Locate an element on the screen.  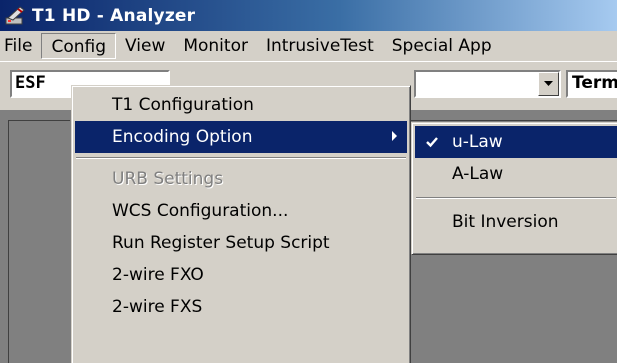
title-bar: T1 HD - Analyzer is located at coordinates (308, 15).